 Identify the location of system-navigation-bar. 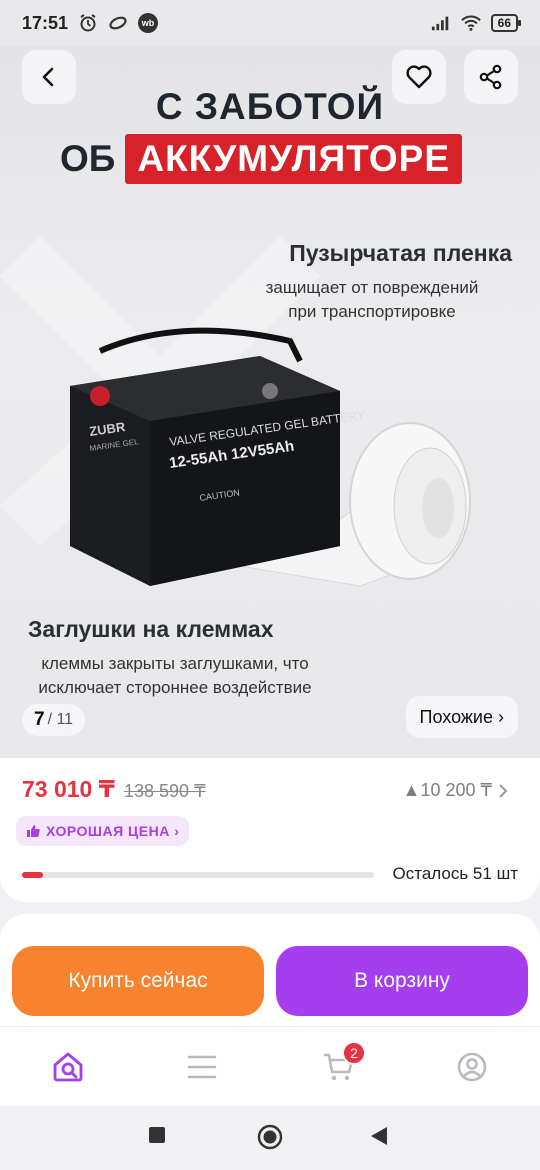
(270, 1138).